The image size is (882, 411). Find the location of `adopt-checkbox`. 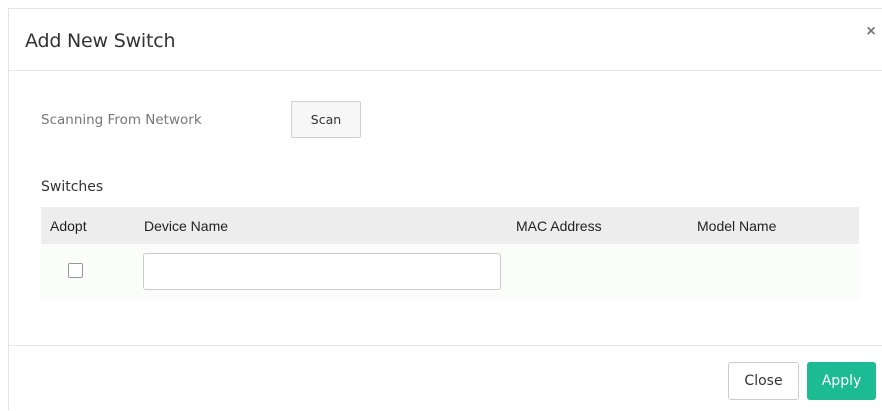

adopt-checkbox is located at coordinates (75, 270).